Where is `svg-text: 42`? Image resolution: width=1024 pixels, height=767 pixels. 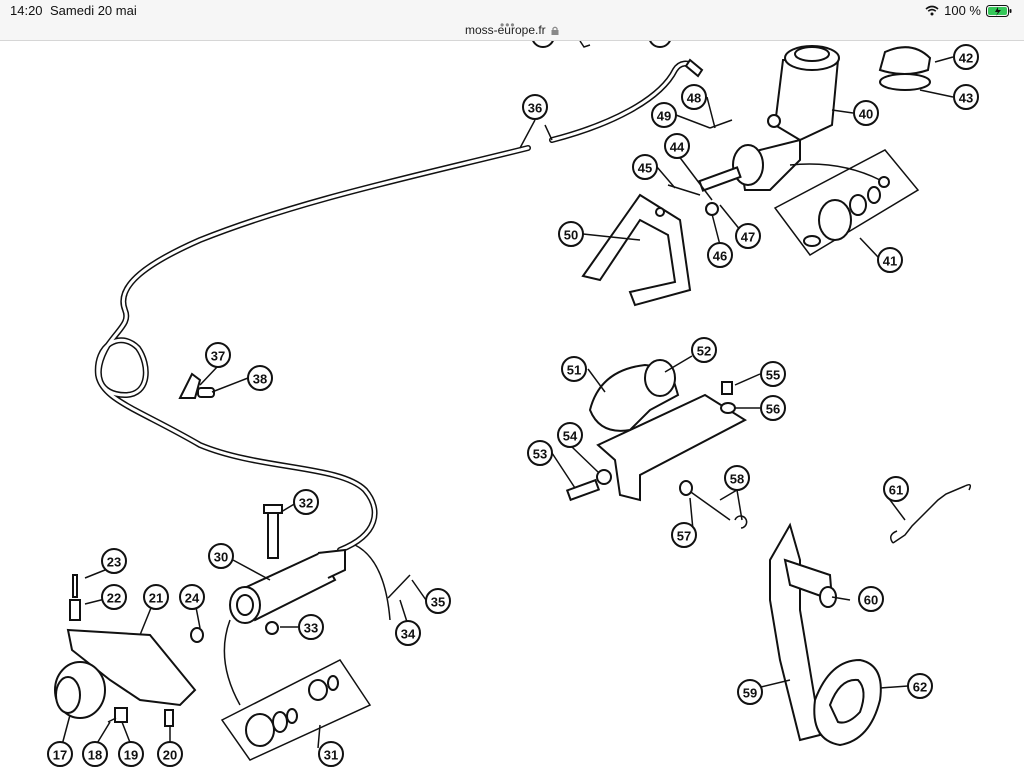 svg-text: 42 is located at coordinates (966, 58).